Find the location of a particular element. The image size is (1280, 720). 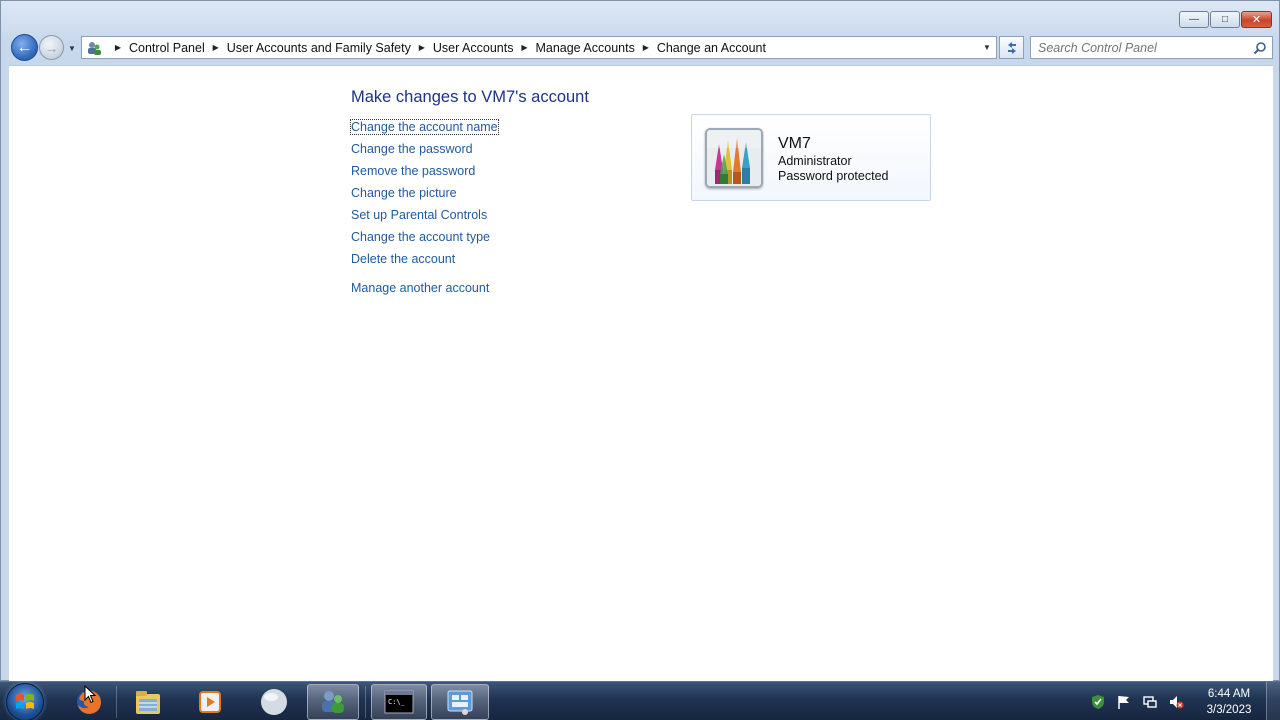

account-card: VM7 Administrator Password protected is located at coordinates (811, 157).